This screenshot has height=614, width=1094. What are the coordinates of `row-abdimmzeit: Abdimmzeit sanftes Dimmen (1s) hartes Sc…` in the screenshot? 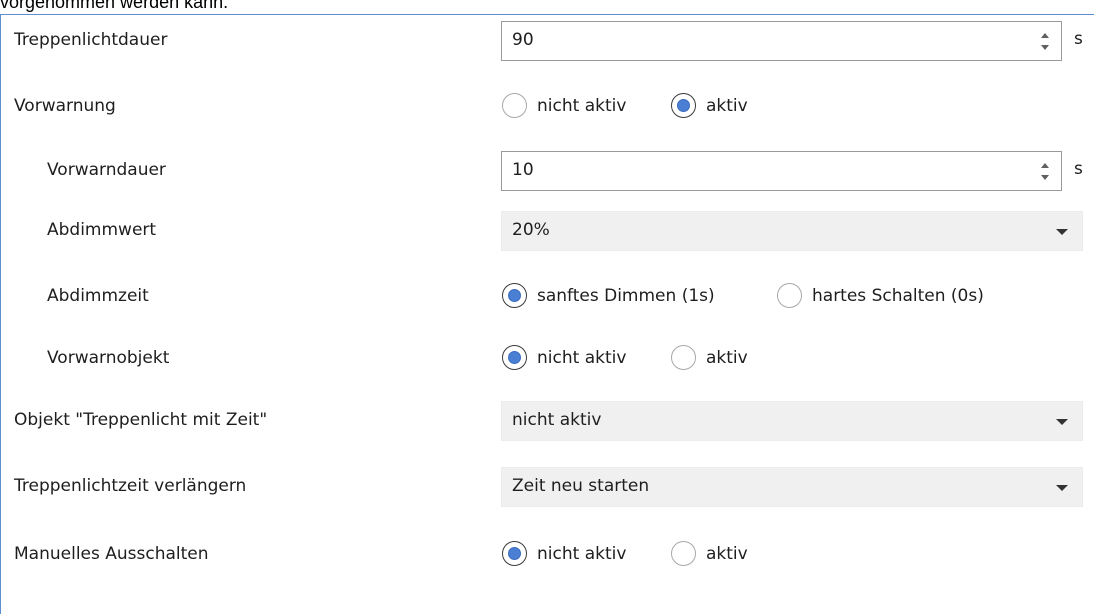 It's located at (547, 297).